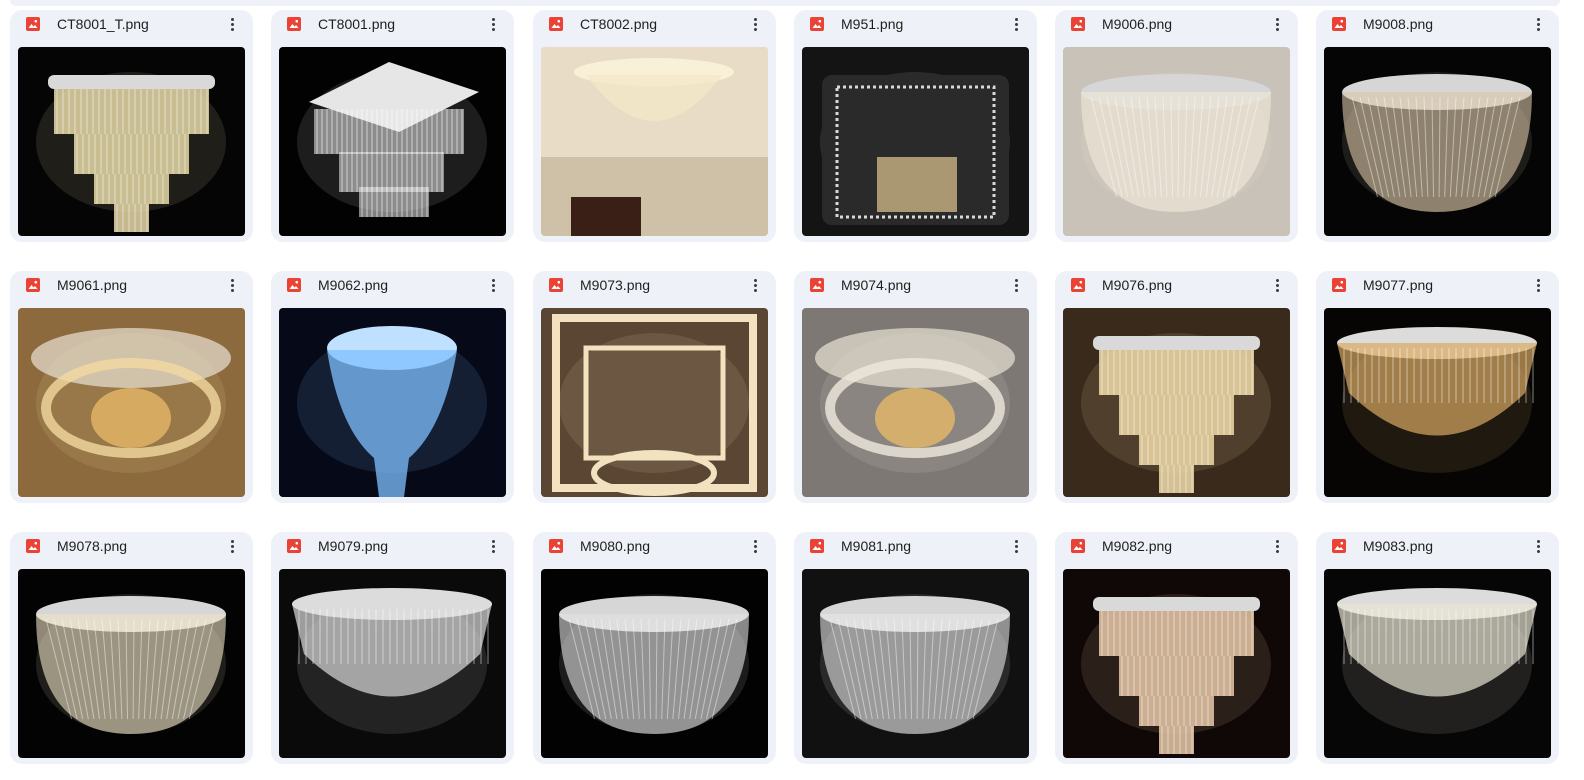 The image size is (1584, 780). I want to click on file-name: M9008.png, so click(1398, 24).